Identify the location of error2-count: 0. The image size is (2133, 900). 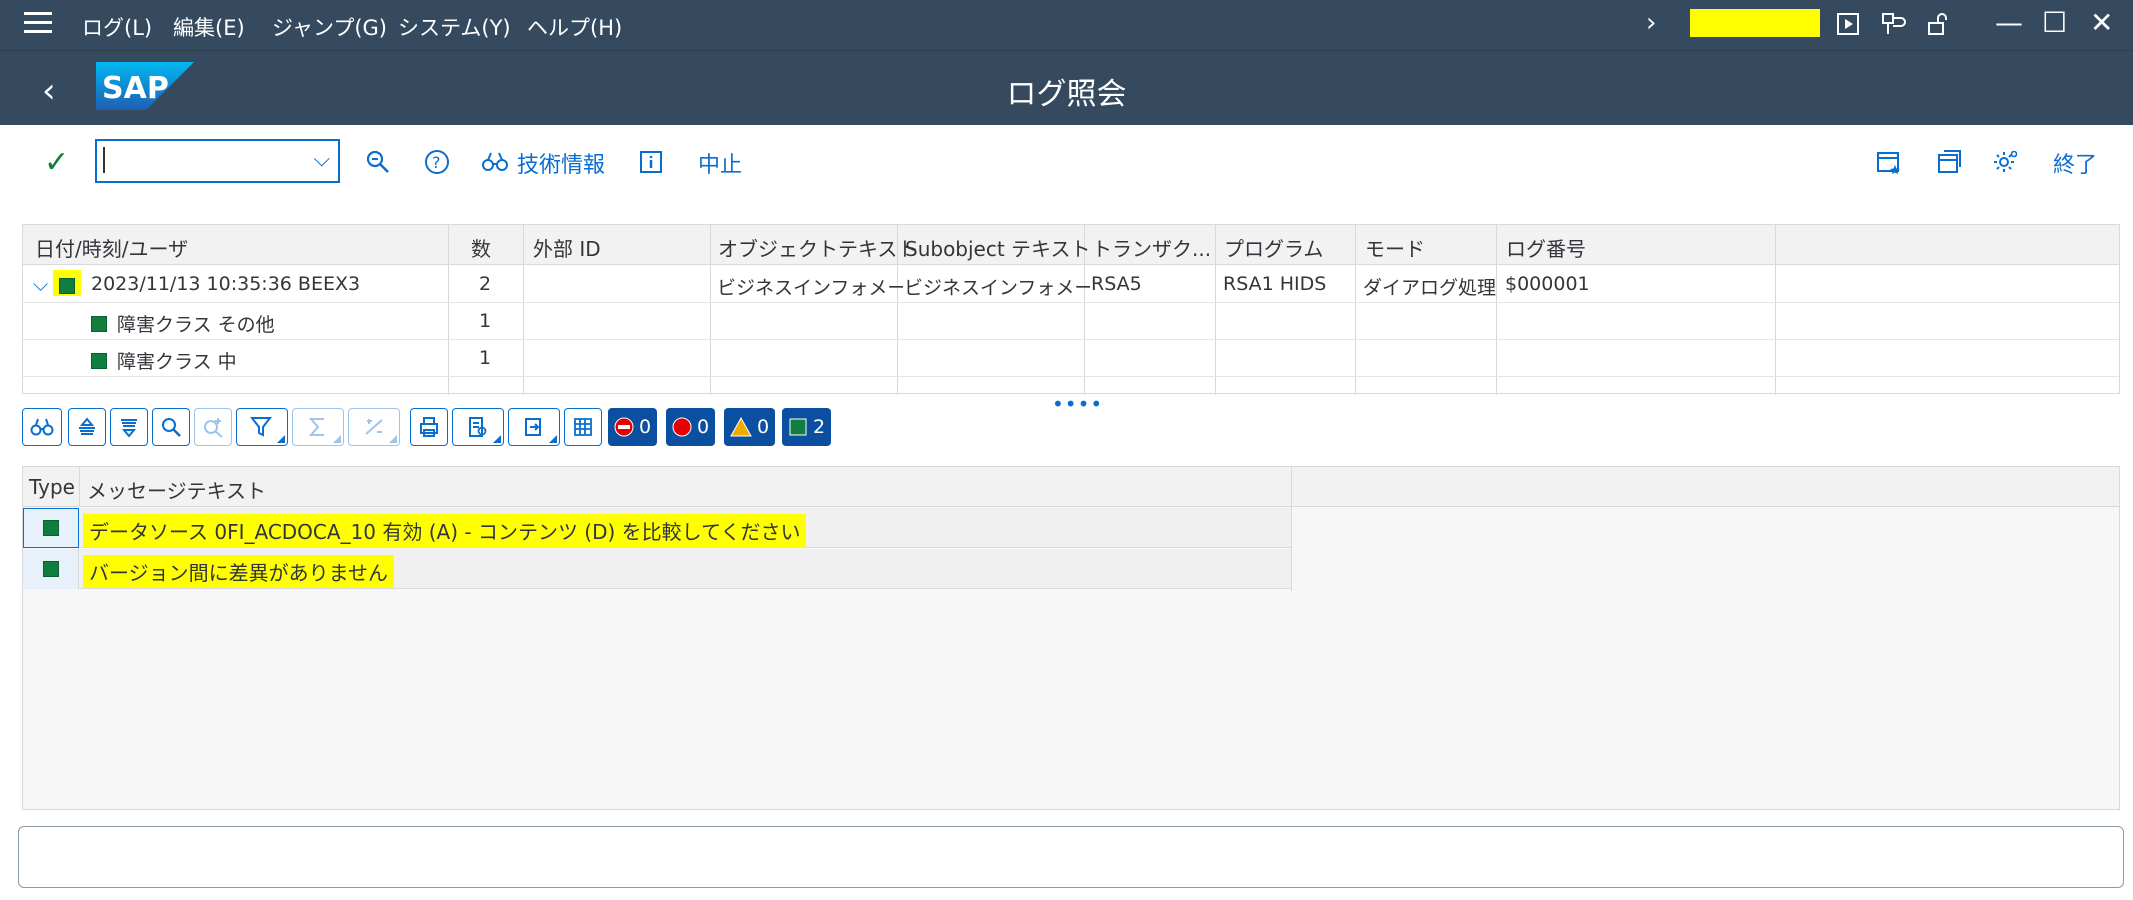
(703, 427).